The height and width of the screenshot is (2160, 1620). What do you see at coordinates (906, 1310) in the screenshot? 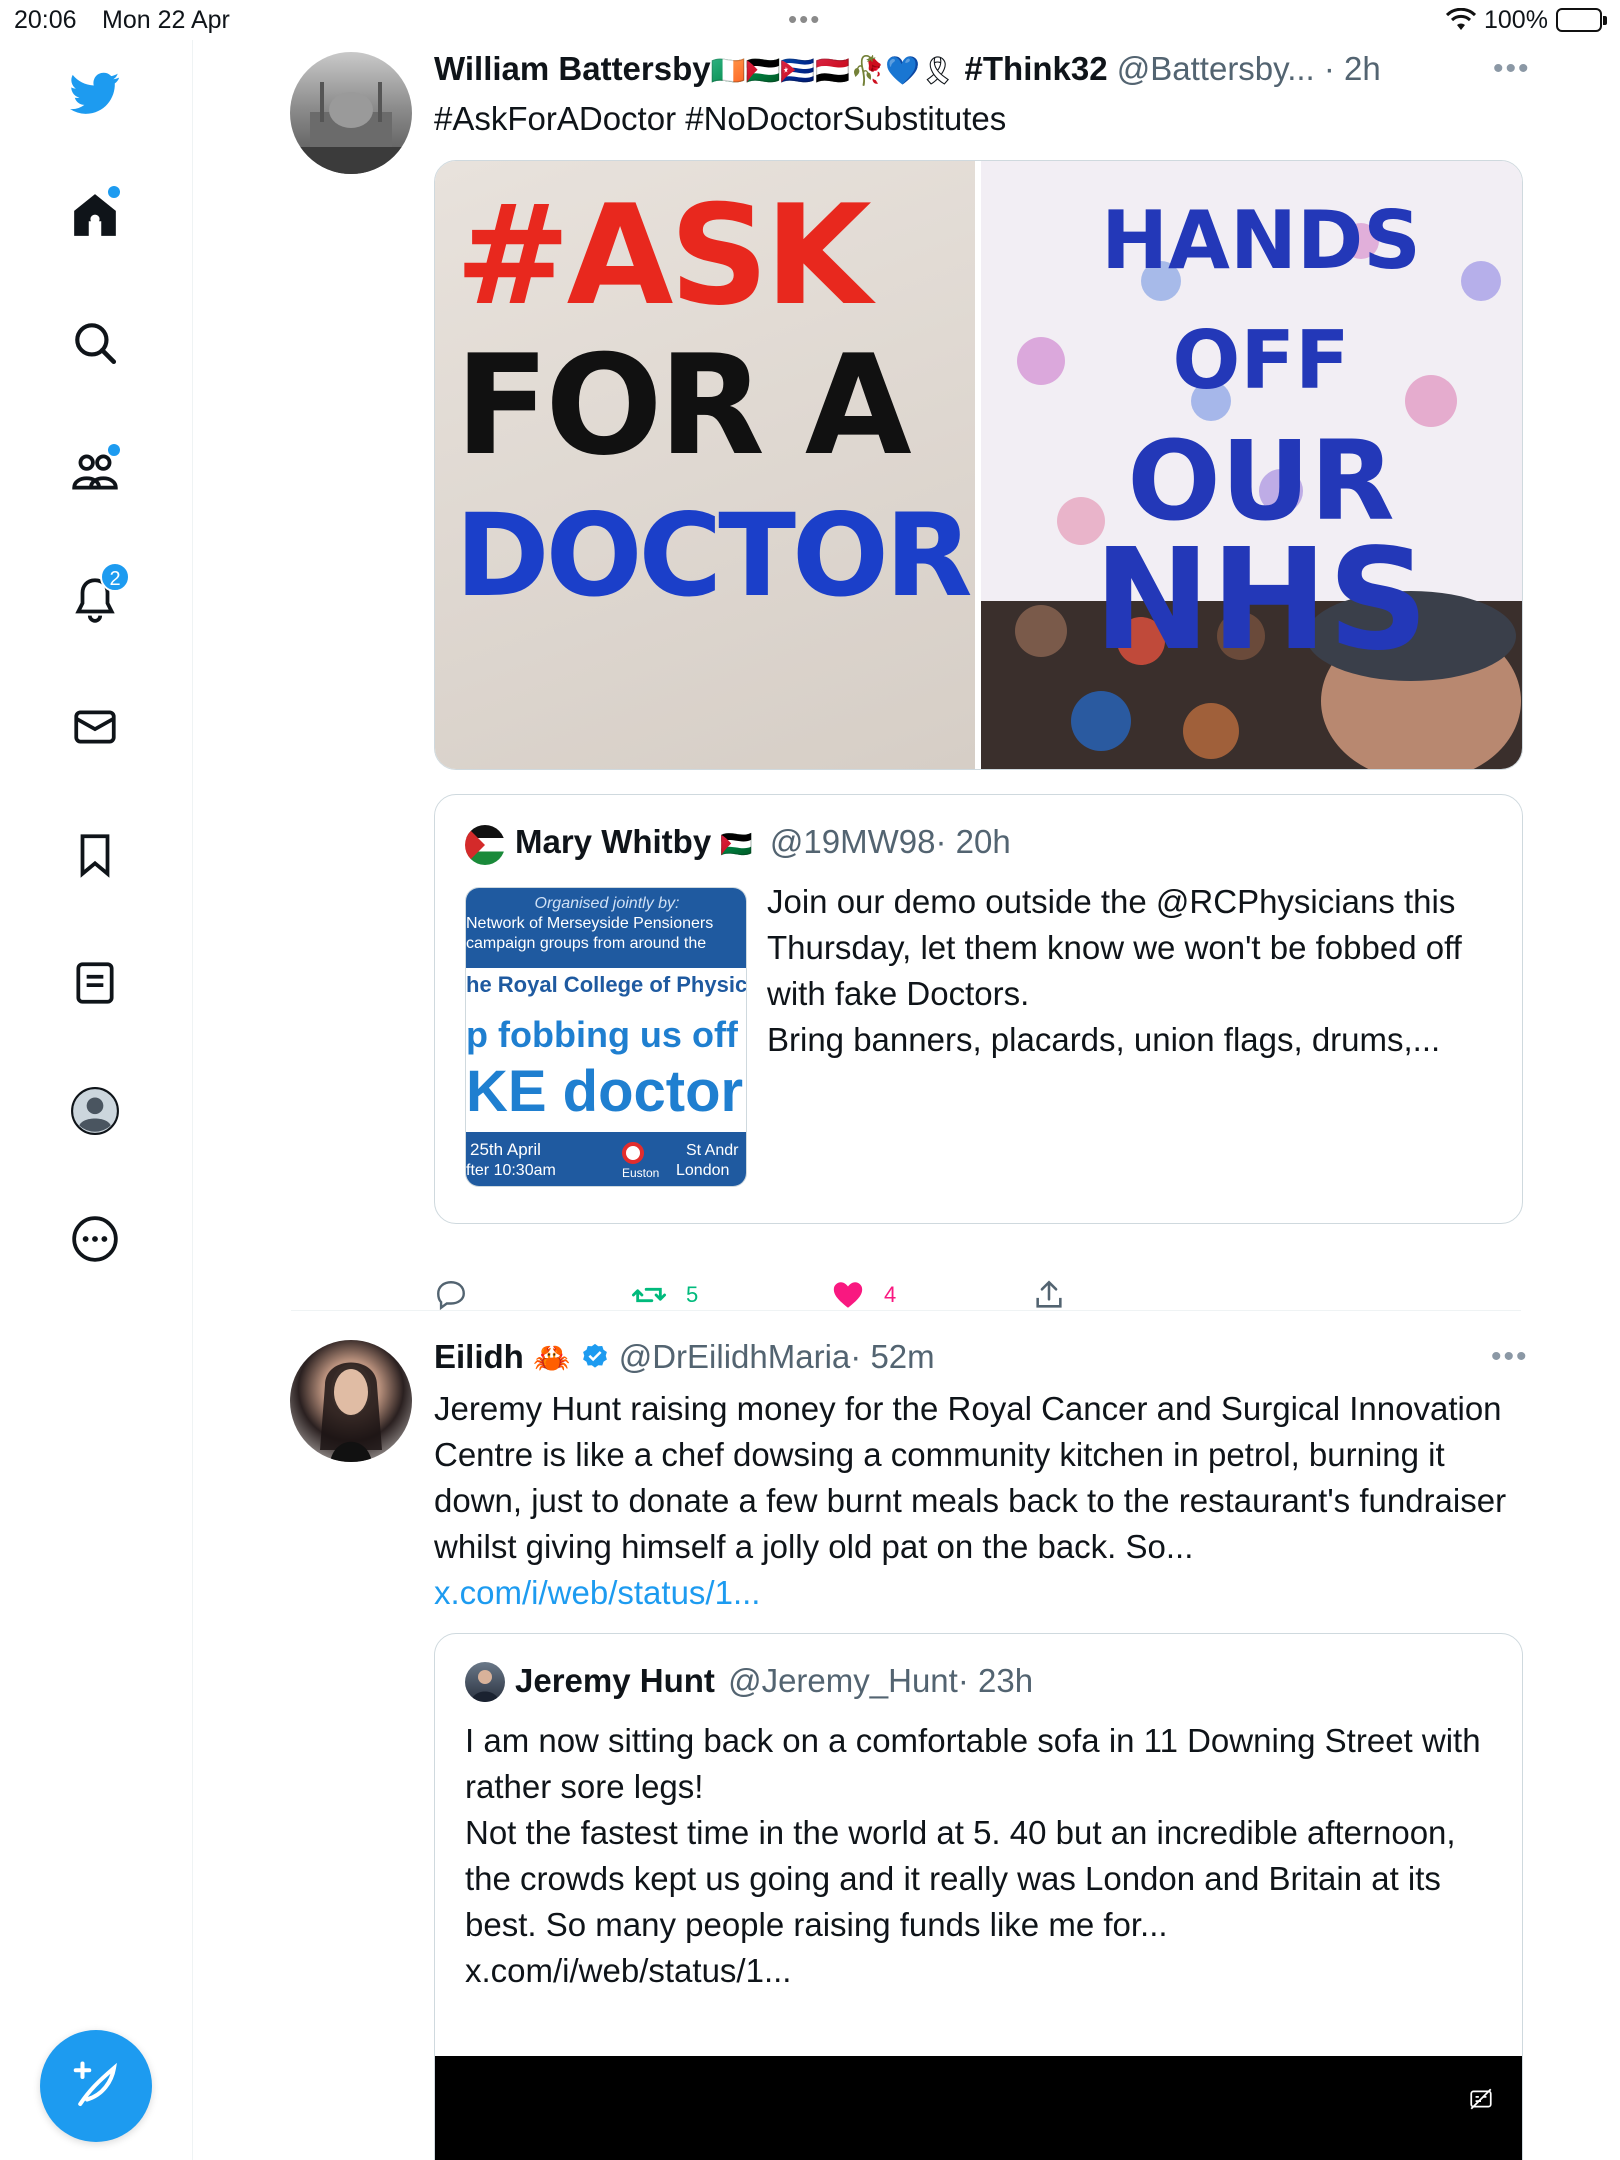
I see `tweet-divider` at bounding box center [906, 1310].